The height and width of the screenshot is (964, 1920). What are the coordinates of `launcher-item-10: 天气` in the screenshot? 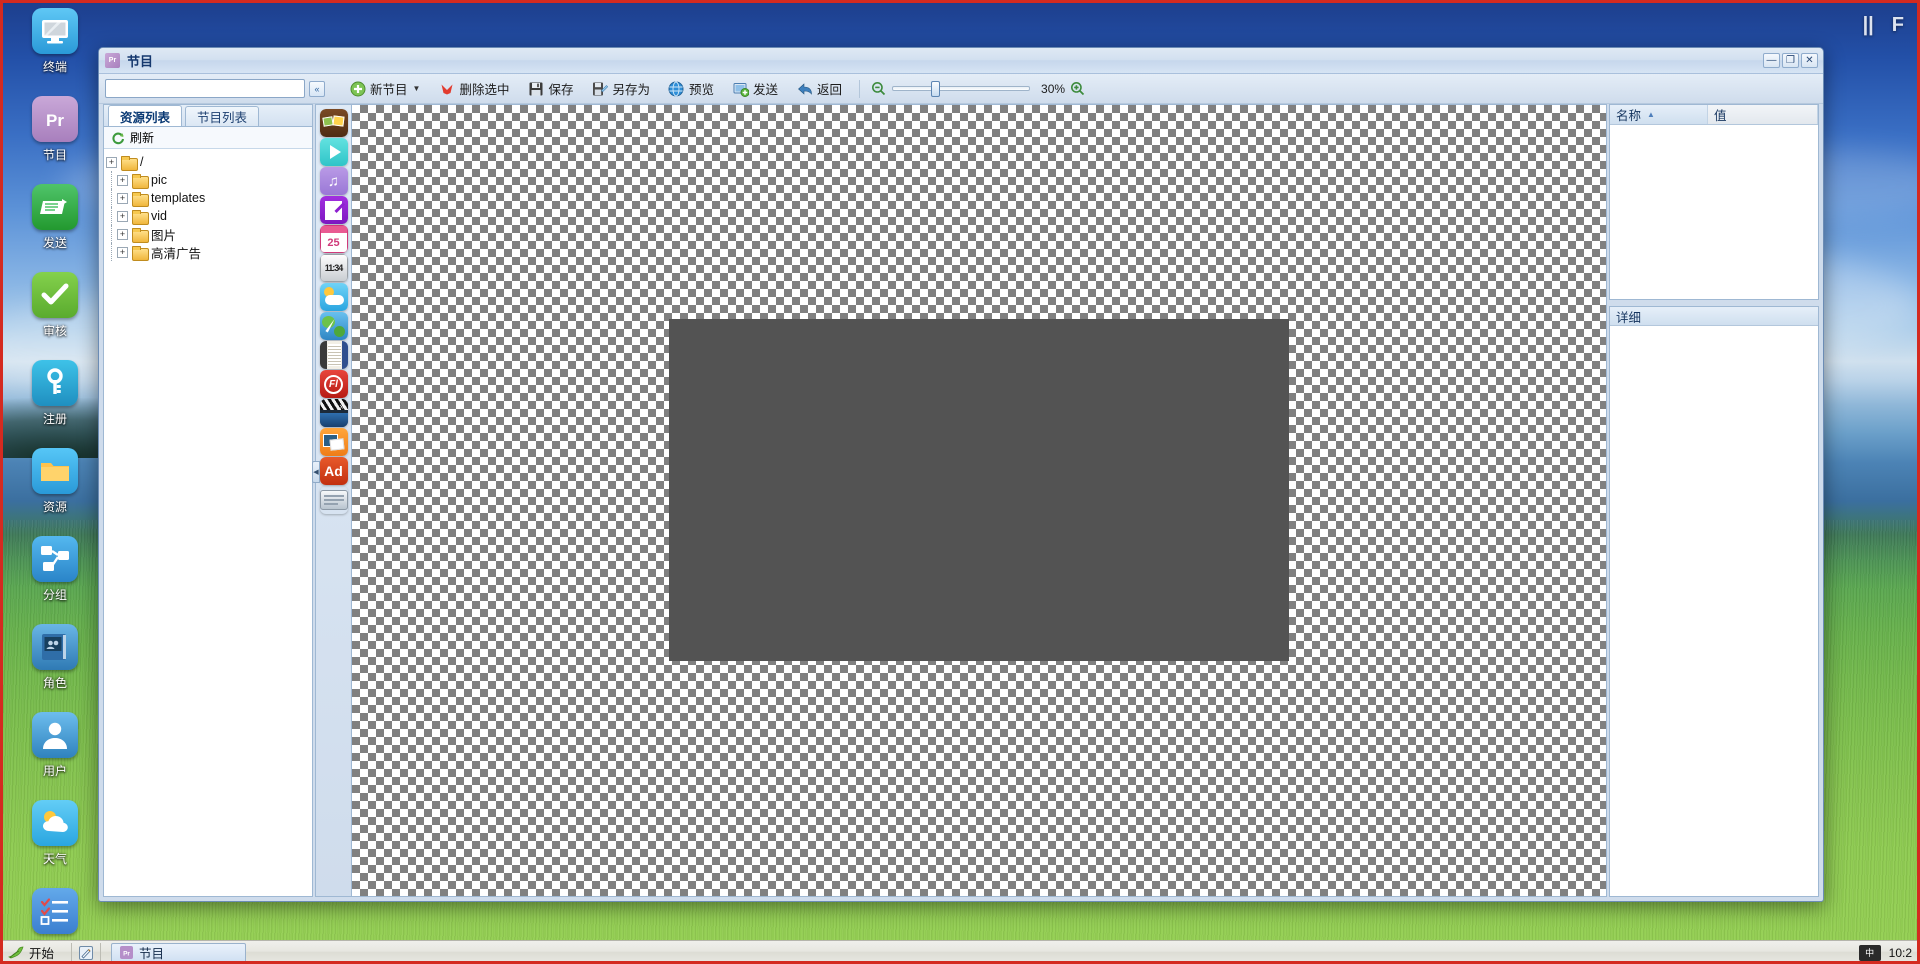 It's located at (55, 843).